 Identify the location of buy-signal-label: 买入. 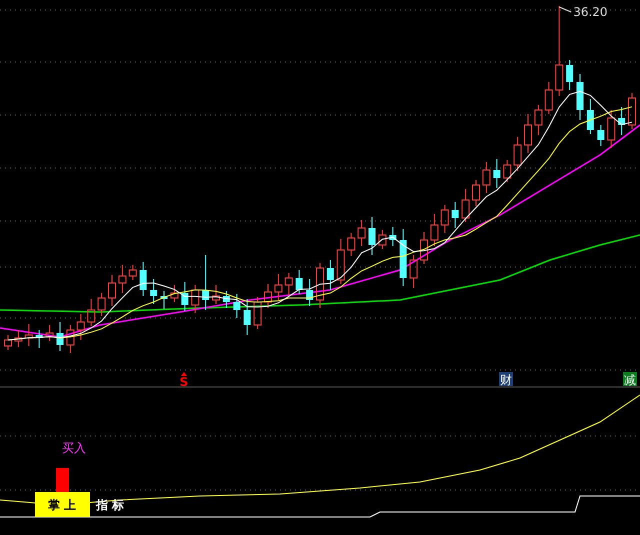
(74, 448).